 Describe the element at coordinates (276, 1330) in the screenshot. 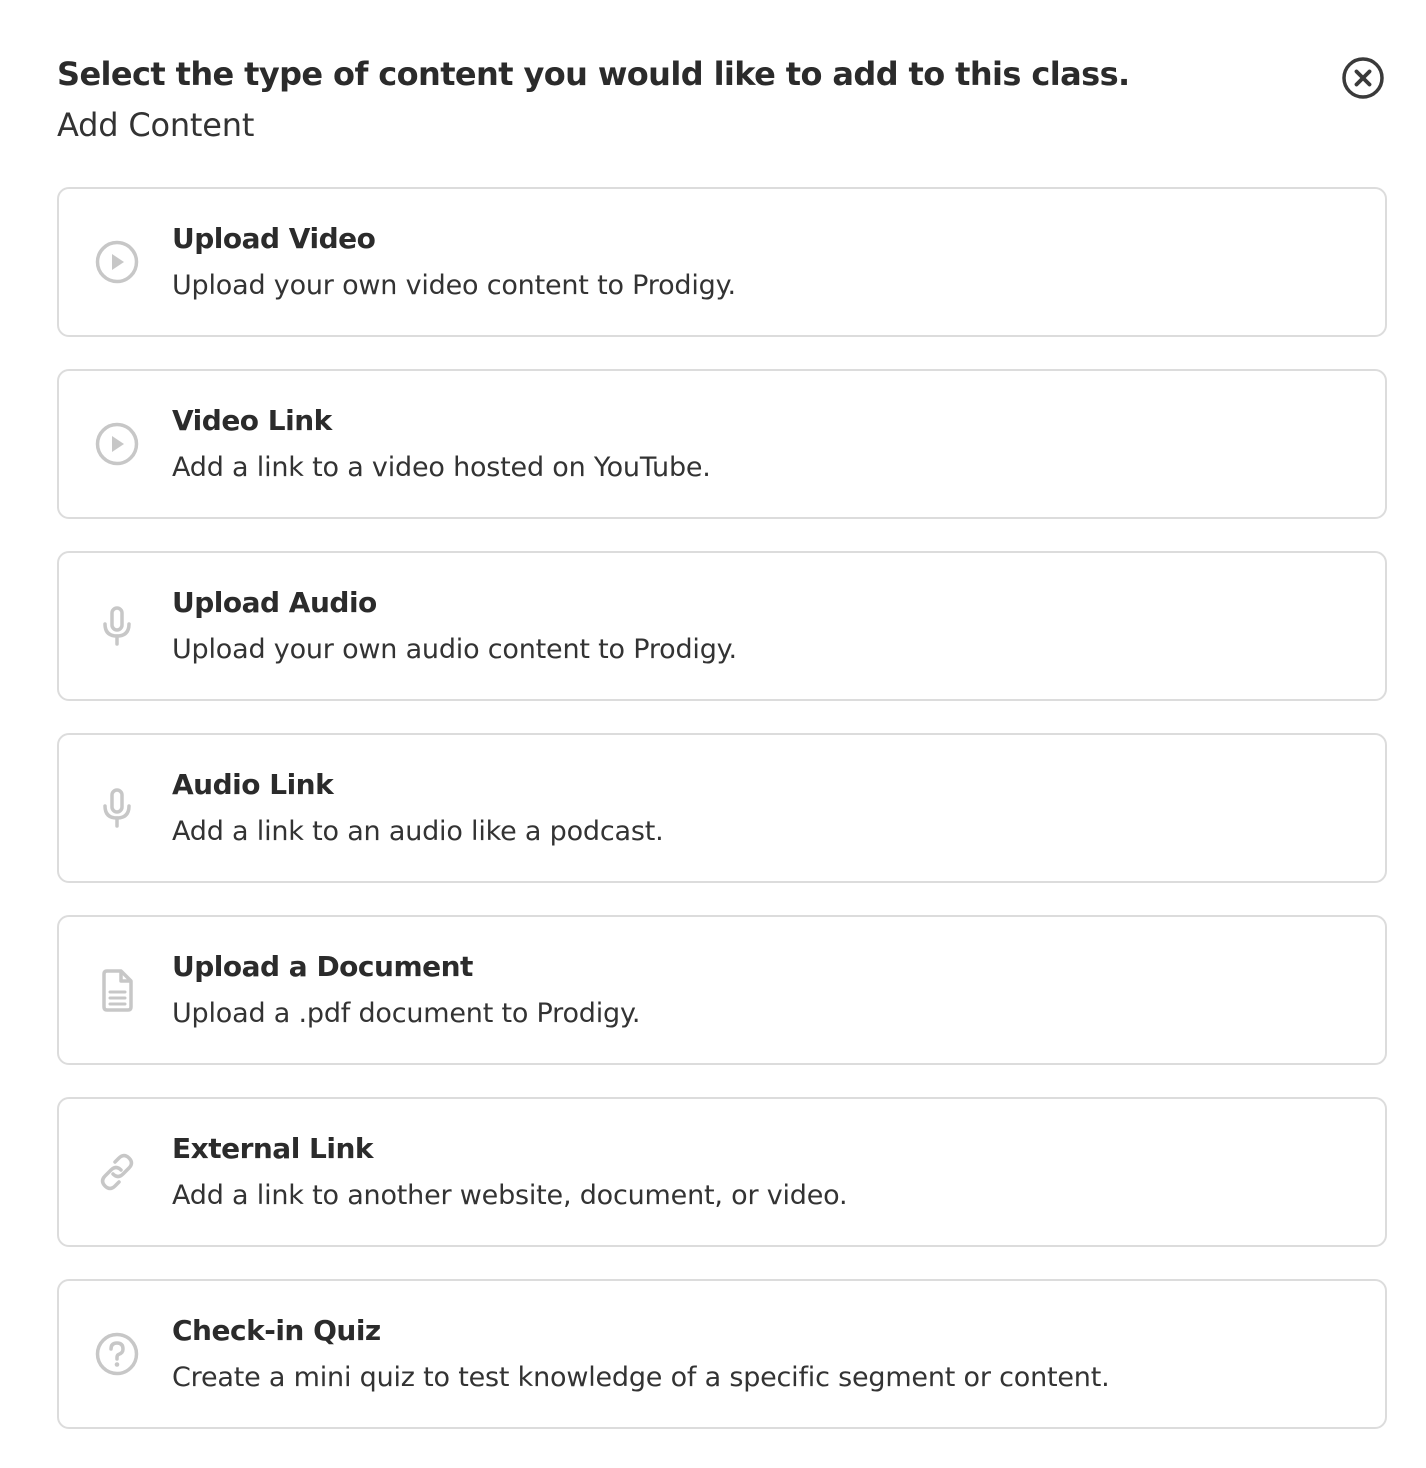

I see `option-title: Check-in Quiz` at that location.